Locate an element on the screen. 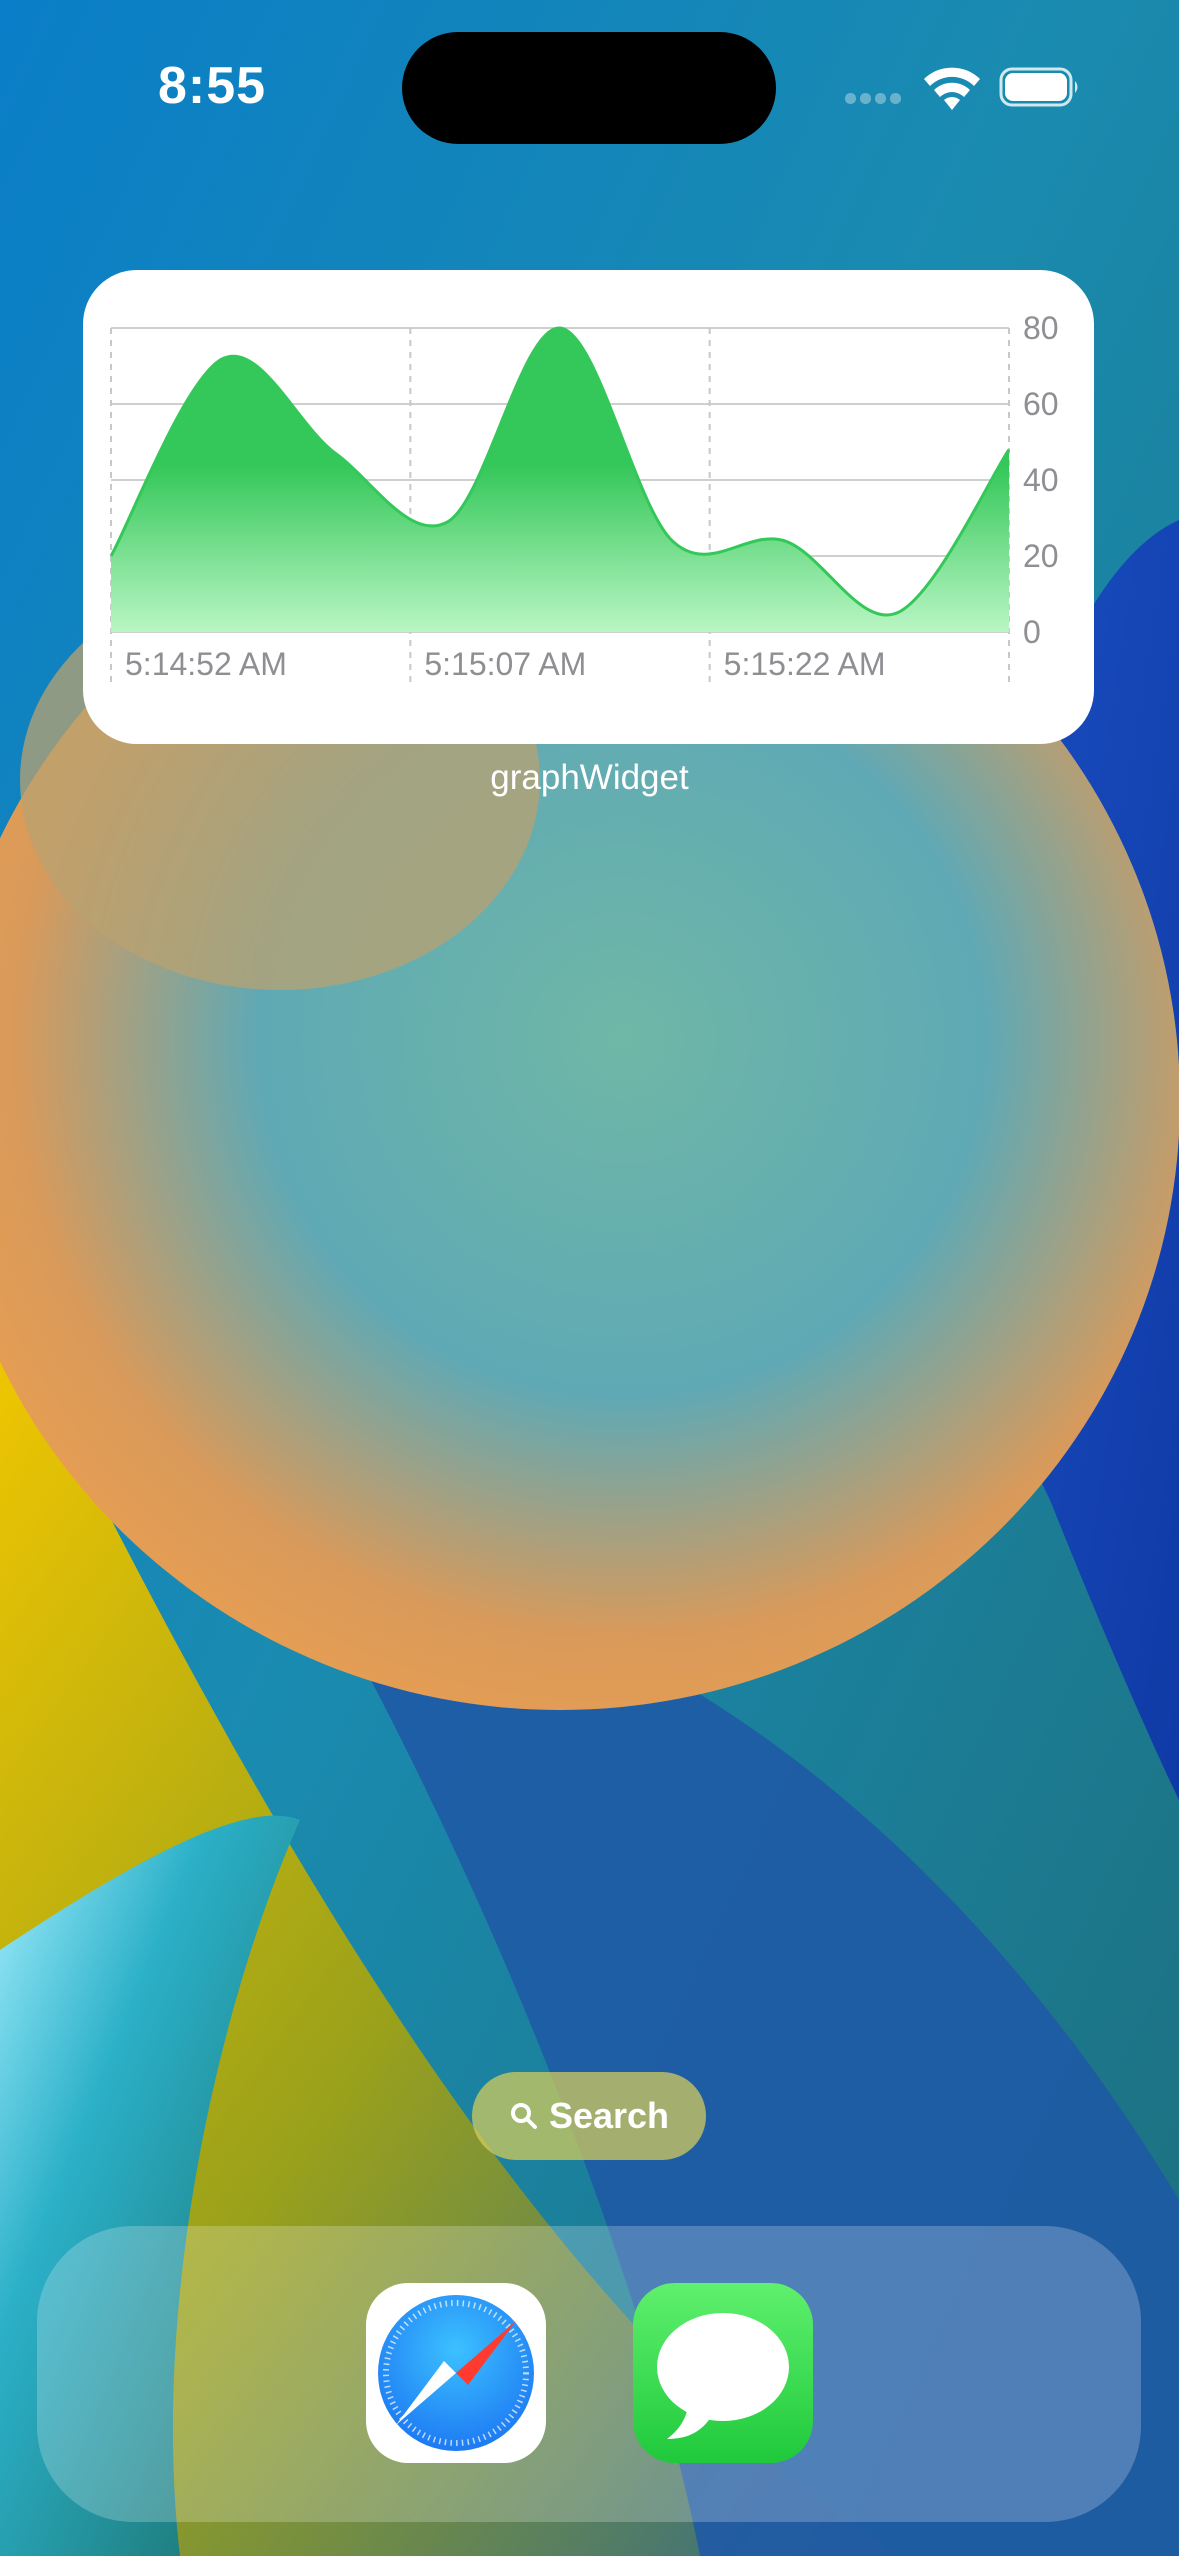 The height and width of the screenshot is (2556, 1179). search-label: Search is located at coordinates (609, 2115).